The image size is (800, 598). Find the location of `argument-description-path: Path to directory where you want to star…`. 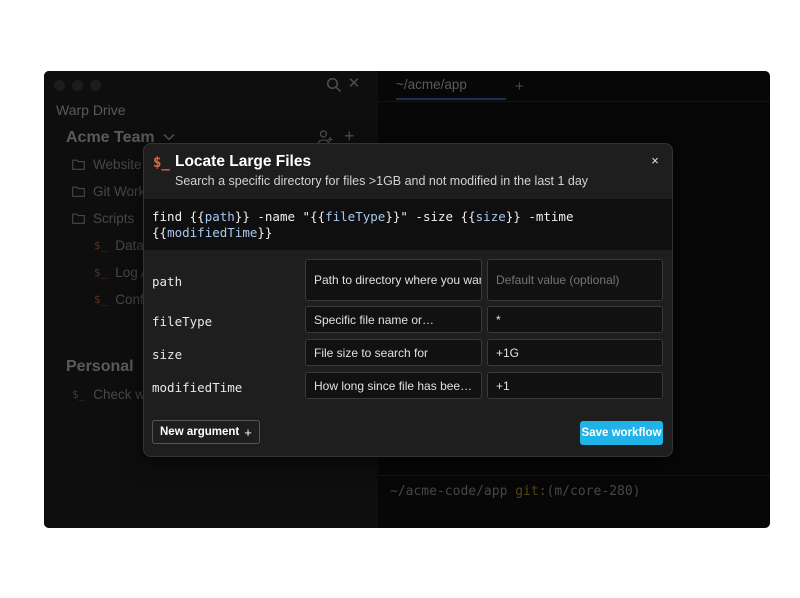

argument-description-path: Path to directory where you want to star… is located at coordinates (393, 280).